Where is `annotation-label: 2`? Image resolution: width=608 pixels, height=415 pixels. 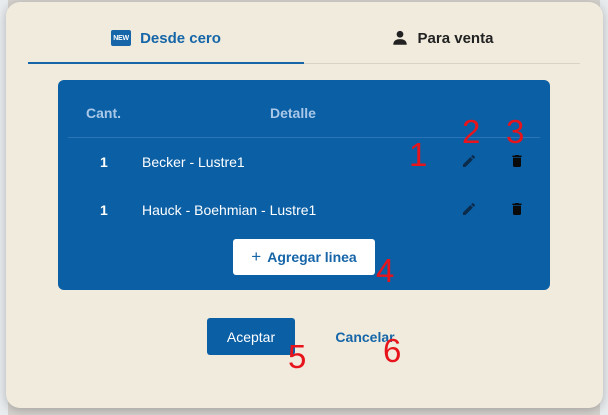 annotation-label: 2 is located at coordinates (471, 131).